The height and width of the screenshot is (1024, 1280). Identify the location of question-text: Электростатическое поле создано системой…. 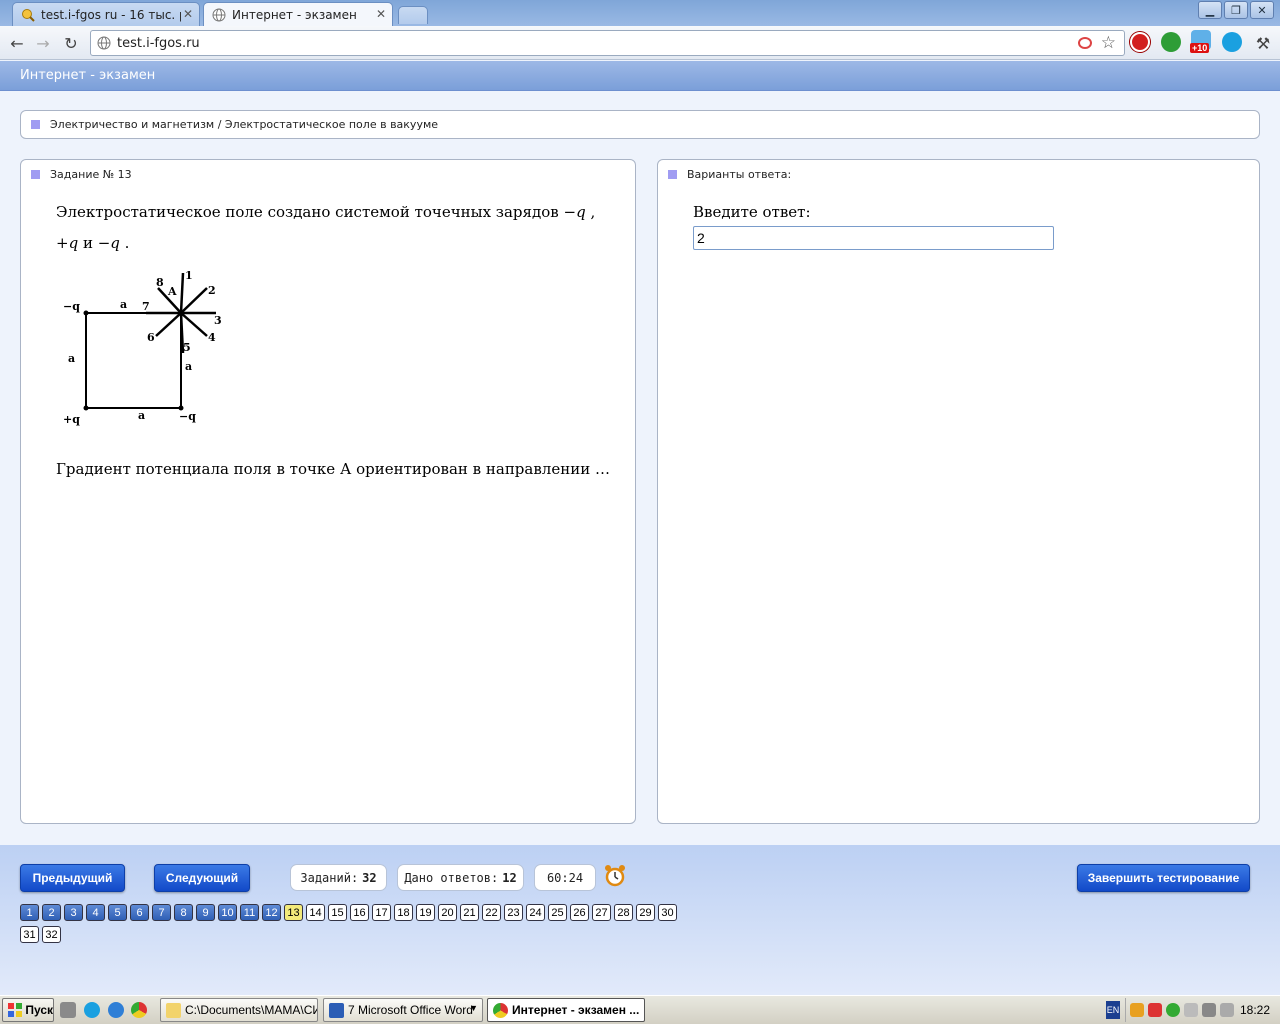
(307, 212).